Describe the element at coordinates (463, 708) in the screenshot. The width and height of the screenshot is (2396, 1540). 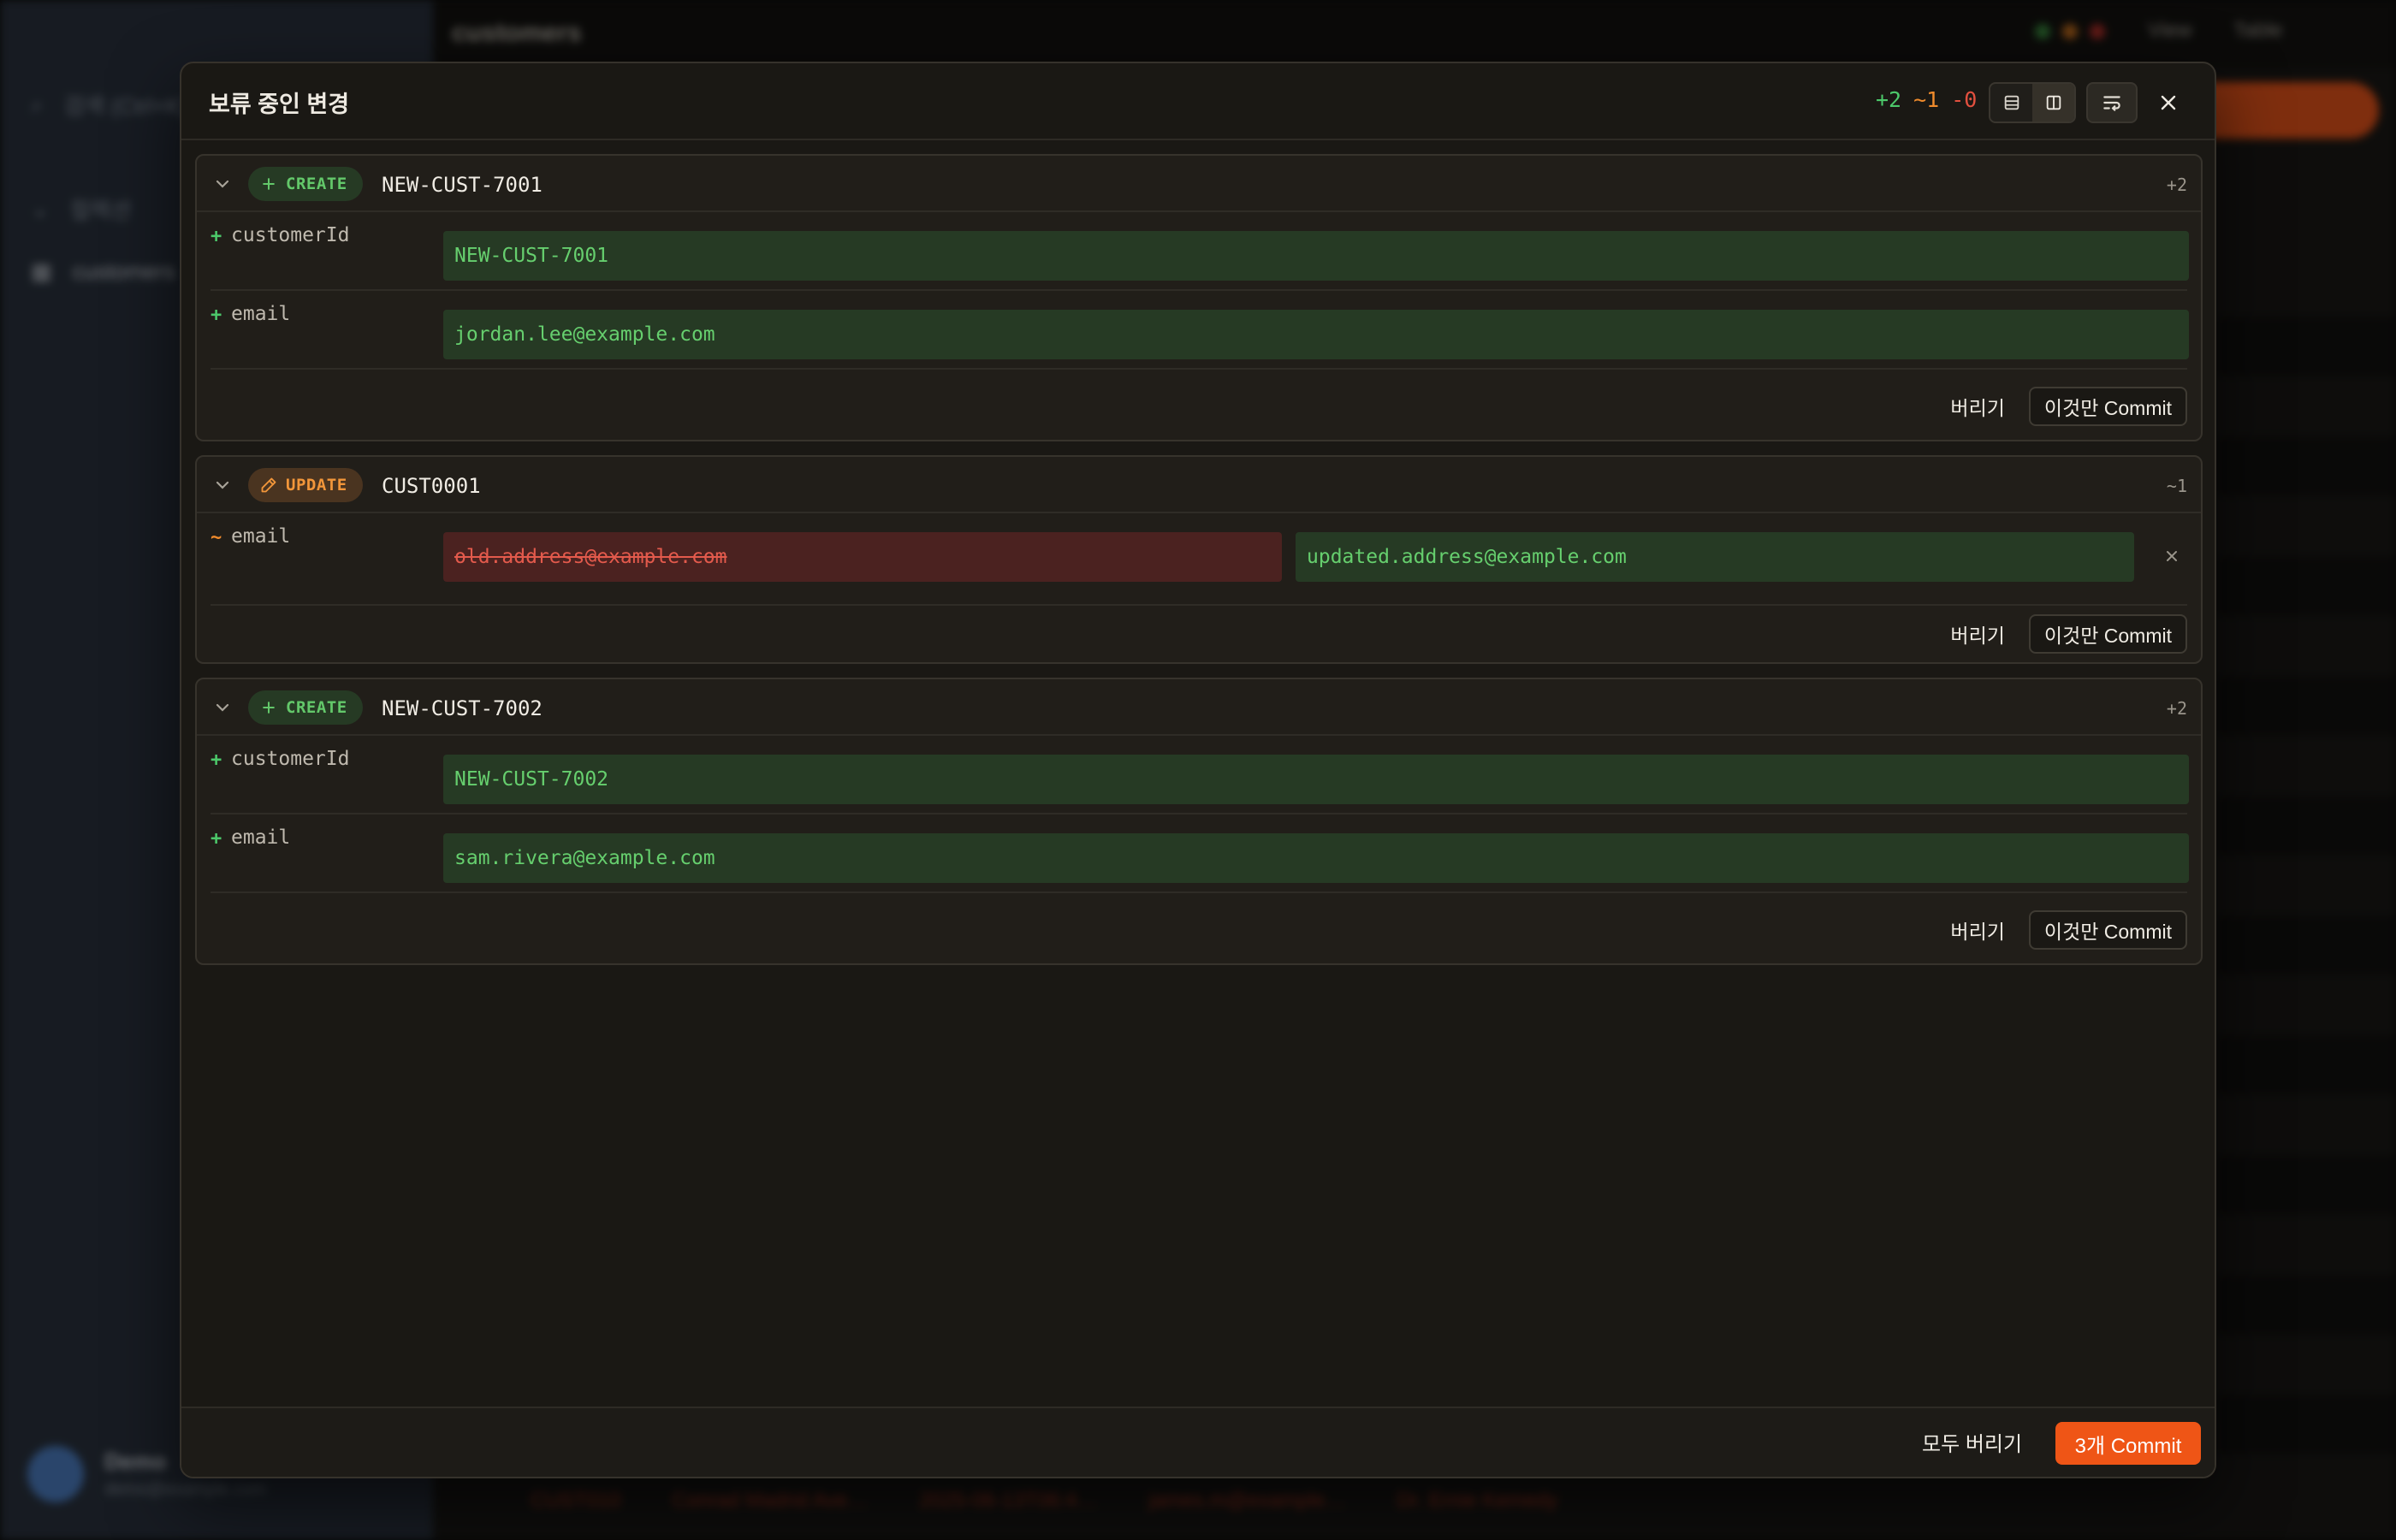
I see `record-id: NEW-CUST-7002` at that location.